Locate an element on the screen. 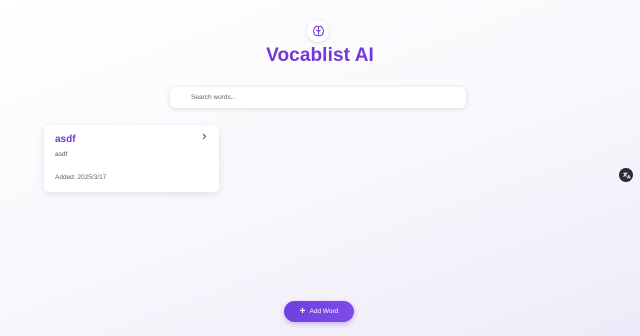 This screenshot has width=640, height=336. search-bar is located at coordinates (318, 97).